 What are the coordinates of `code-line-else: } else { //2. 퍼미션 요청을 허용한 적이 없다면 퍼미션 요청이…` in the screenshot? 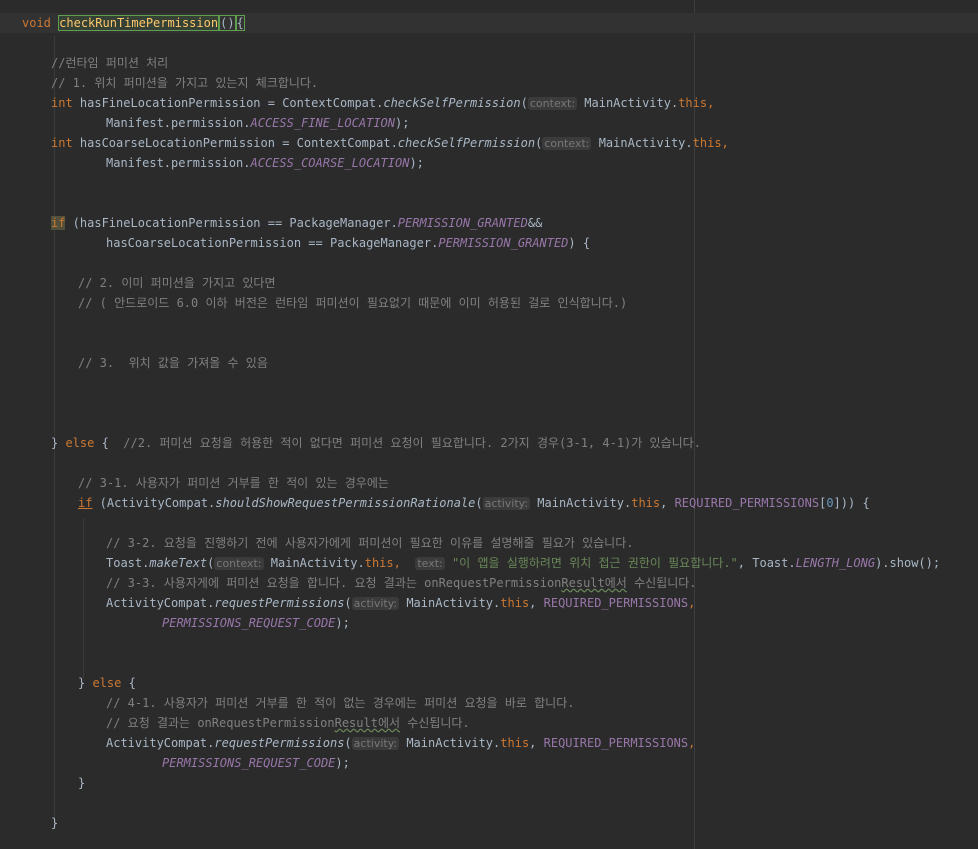 It's located at (376, 443).